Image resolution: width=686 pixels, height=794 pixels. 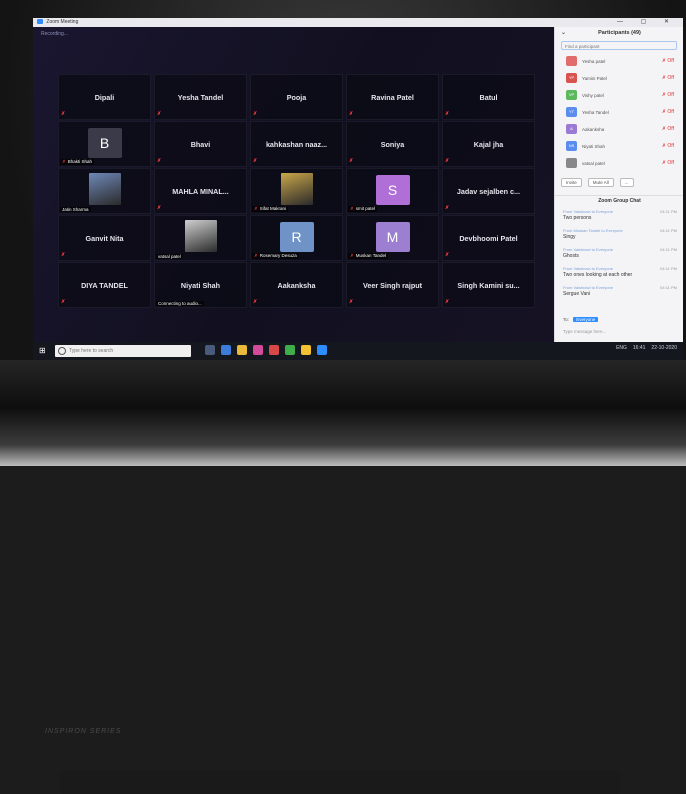 I want to click on participant-search-input: Find a participant, so click(x=619, y=45).